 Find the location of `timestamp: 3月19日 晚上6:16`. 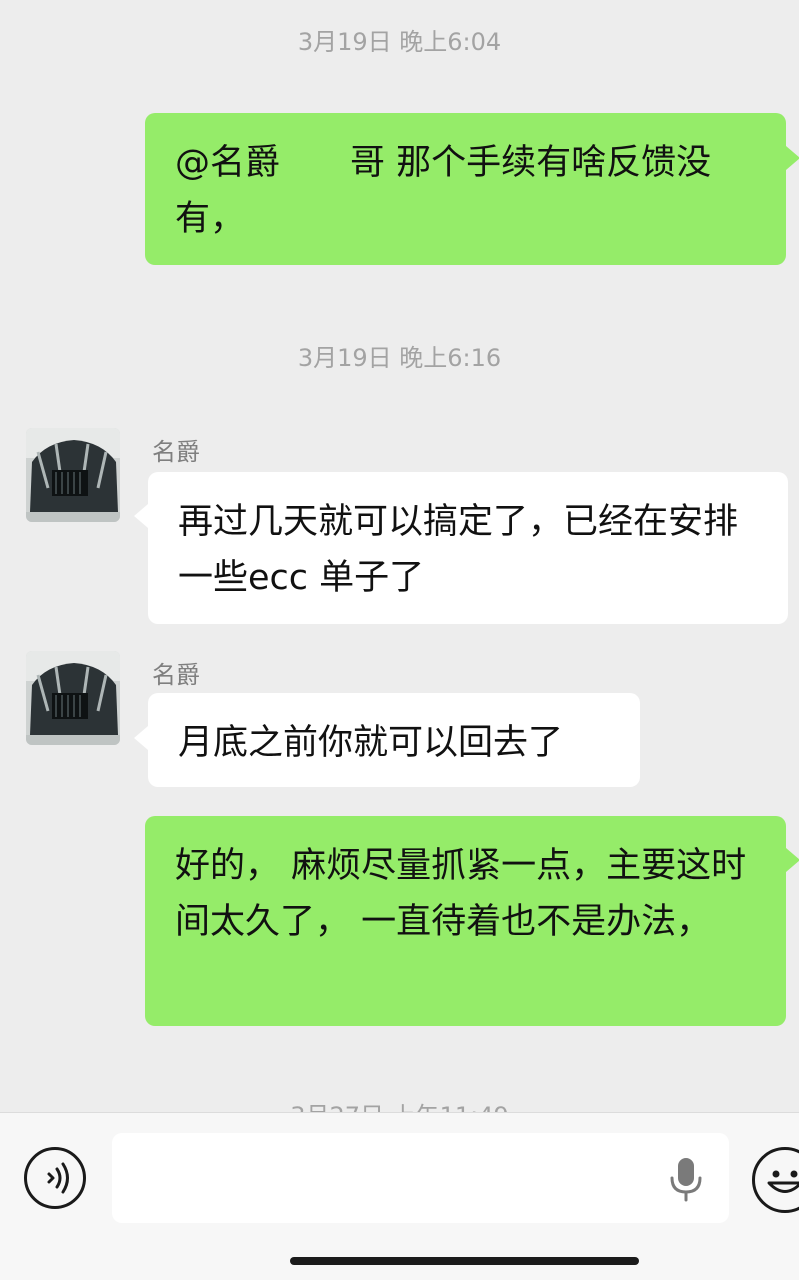

timestamp: 3月19日 晚上6:16 is located at coordinates (399, 358).